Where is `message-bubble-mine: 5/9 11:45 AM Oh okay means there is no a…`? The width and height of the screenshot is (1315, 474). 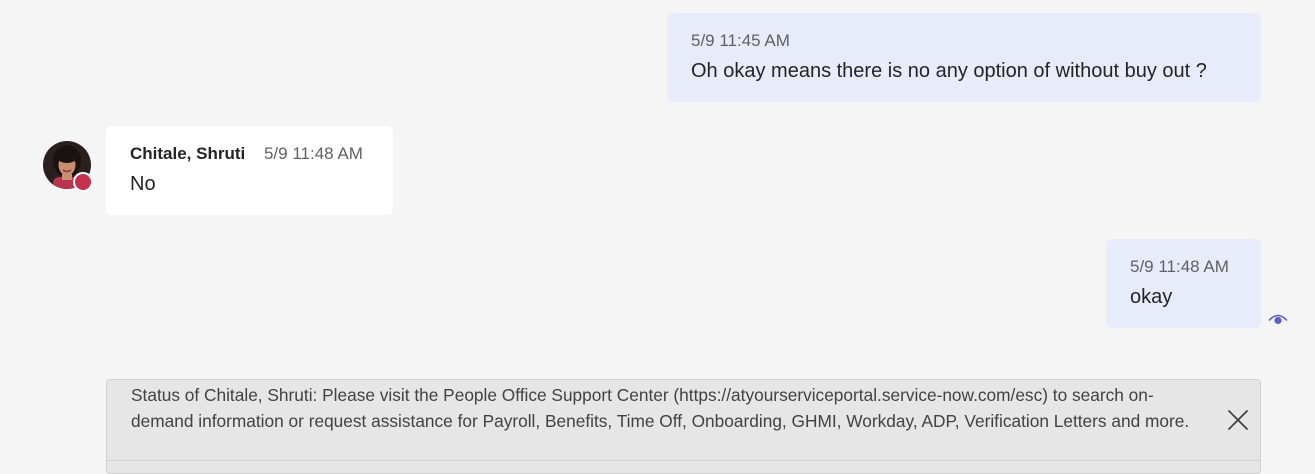
message-bubble-mine: 5/9 11:45 AM Oh okay means there is no a… is located at coordinates (964, 57).